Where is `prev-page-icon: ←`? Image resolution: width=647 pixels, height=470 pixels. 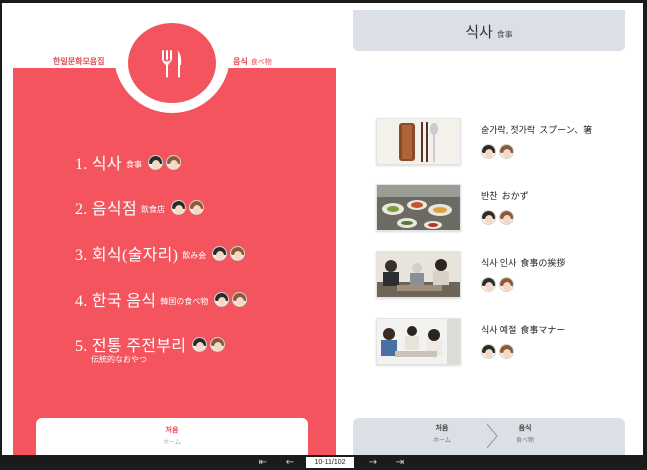
prev-page-icon: ← is located at coordinates (290, 462).